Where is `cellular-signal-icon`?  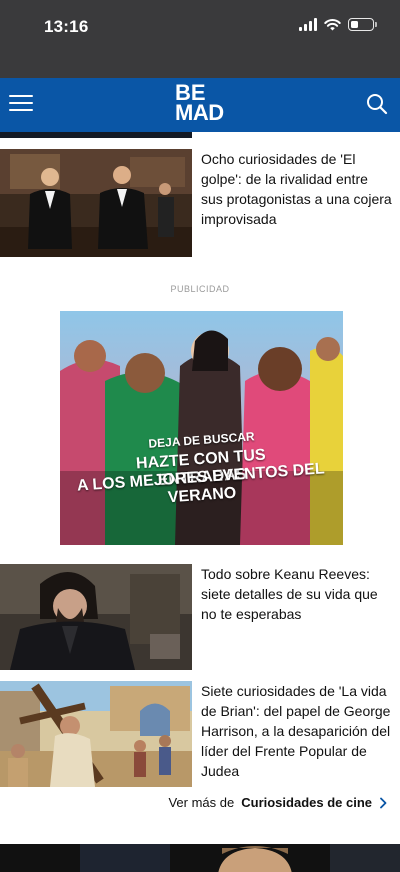
cellular-signal-icon is located at coordinates (308, 24).